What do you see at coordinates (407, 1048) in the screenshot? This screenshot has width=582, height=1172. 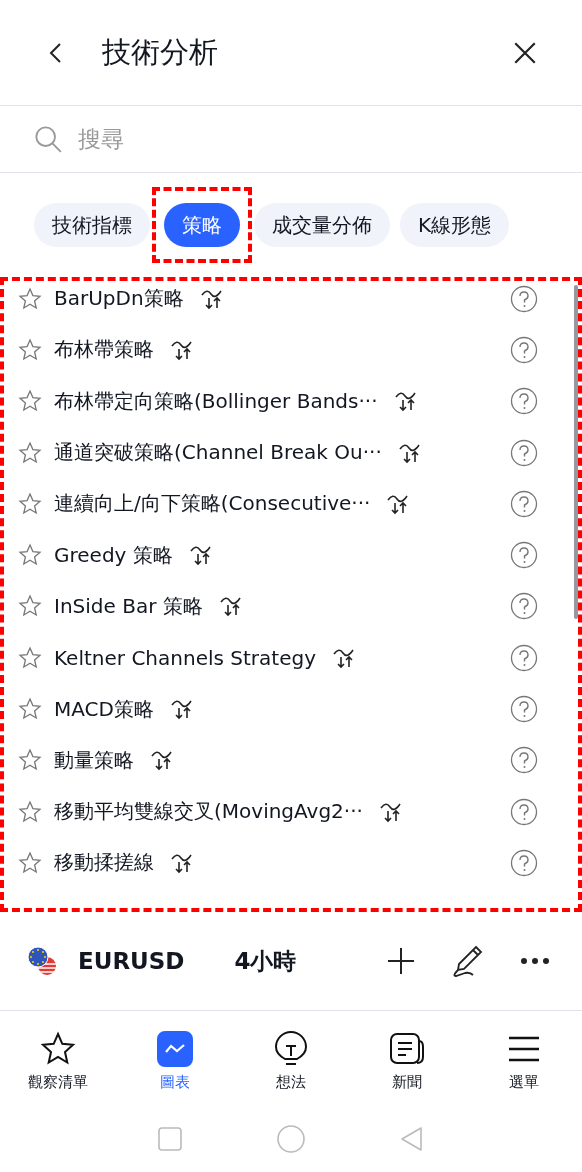 I see `newspaper-icon` at bounding box center [407, 1048].